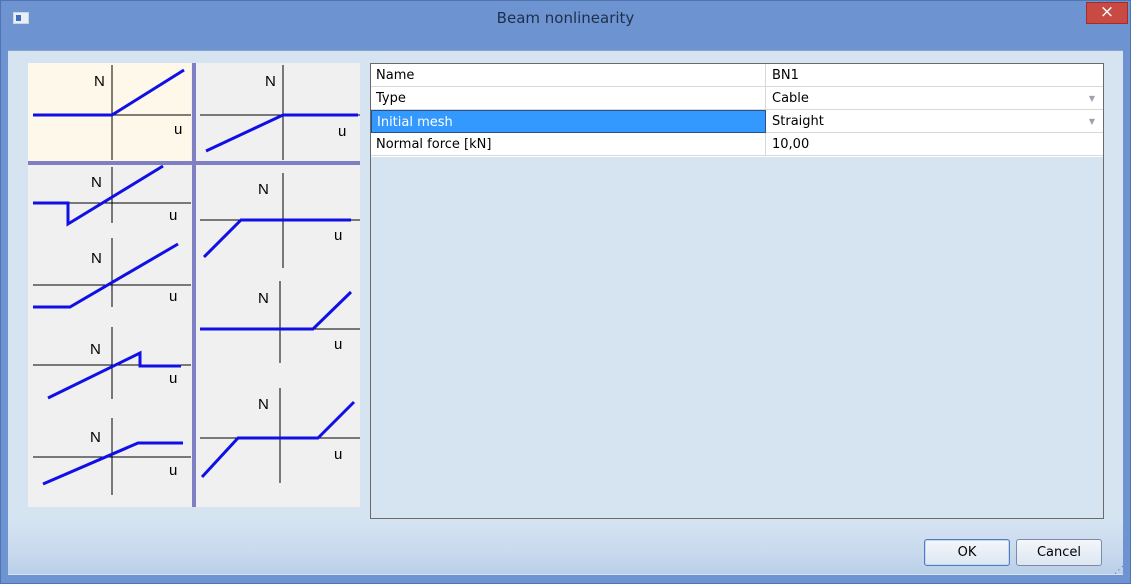 This screenshot has height=584, width=1131. Describe the element at coordinates (112, 456) in the screenshot. I see `nonlinearity-option-6: N u` at that location.